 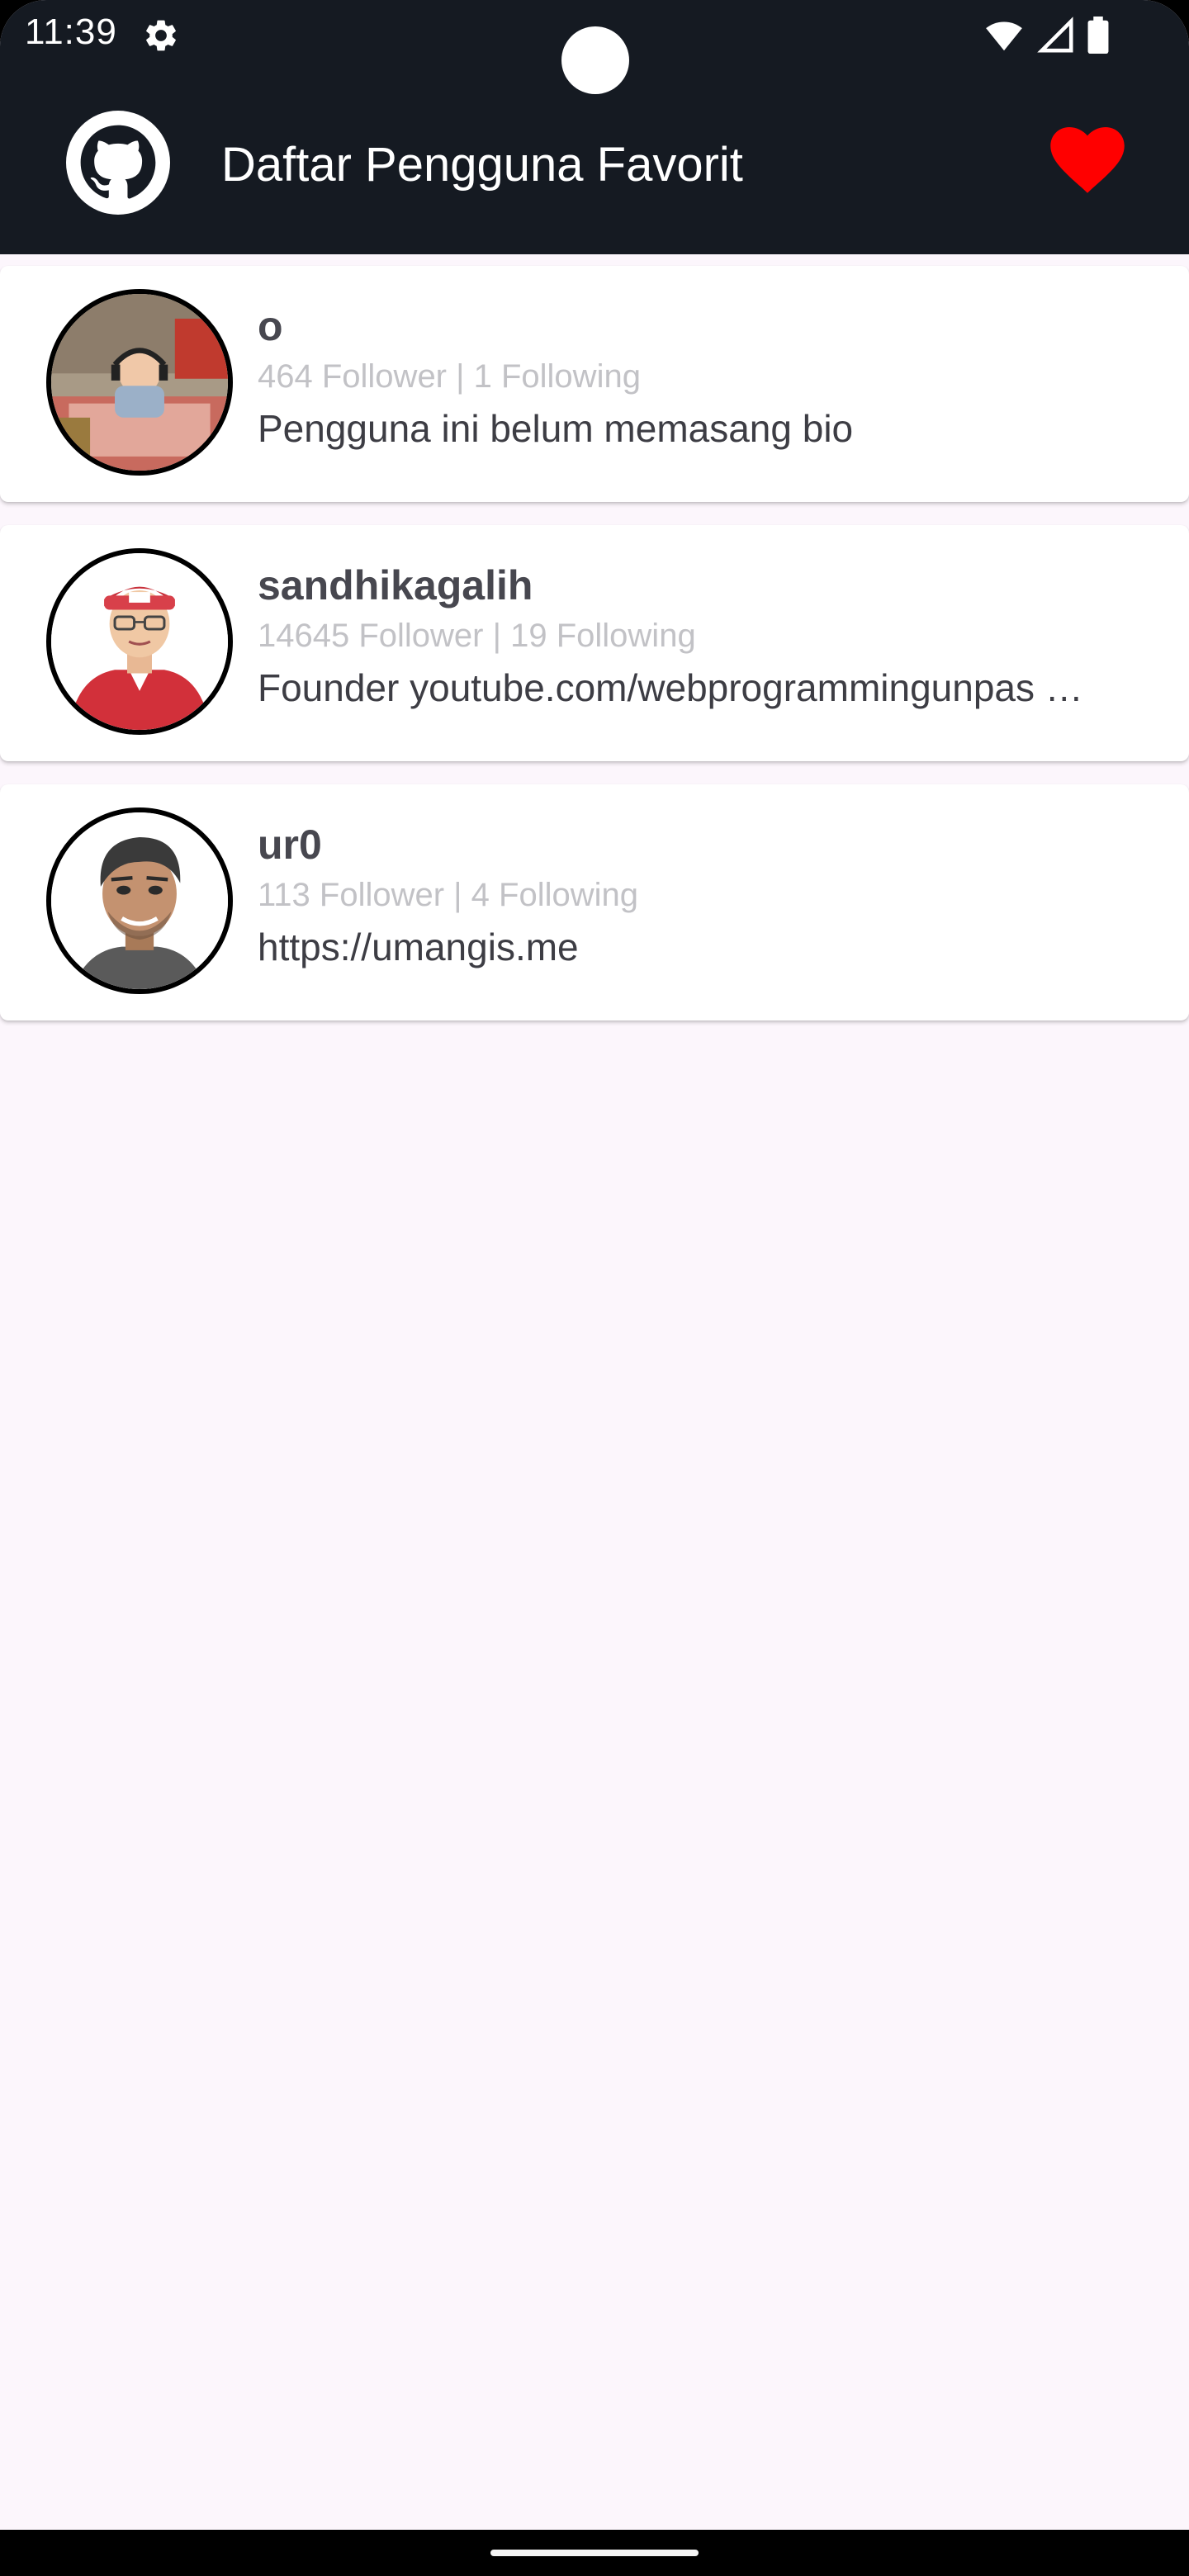 I want to click on page-title: Daftar Pengguna Favorit, so click(x=482, y=165).